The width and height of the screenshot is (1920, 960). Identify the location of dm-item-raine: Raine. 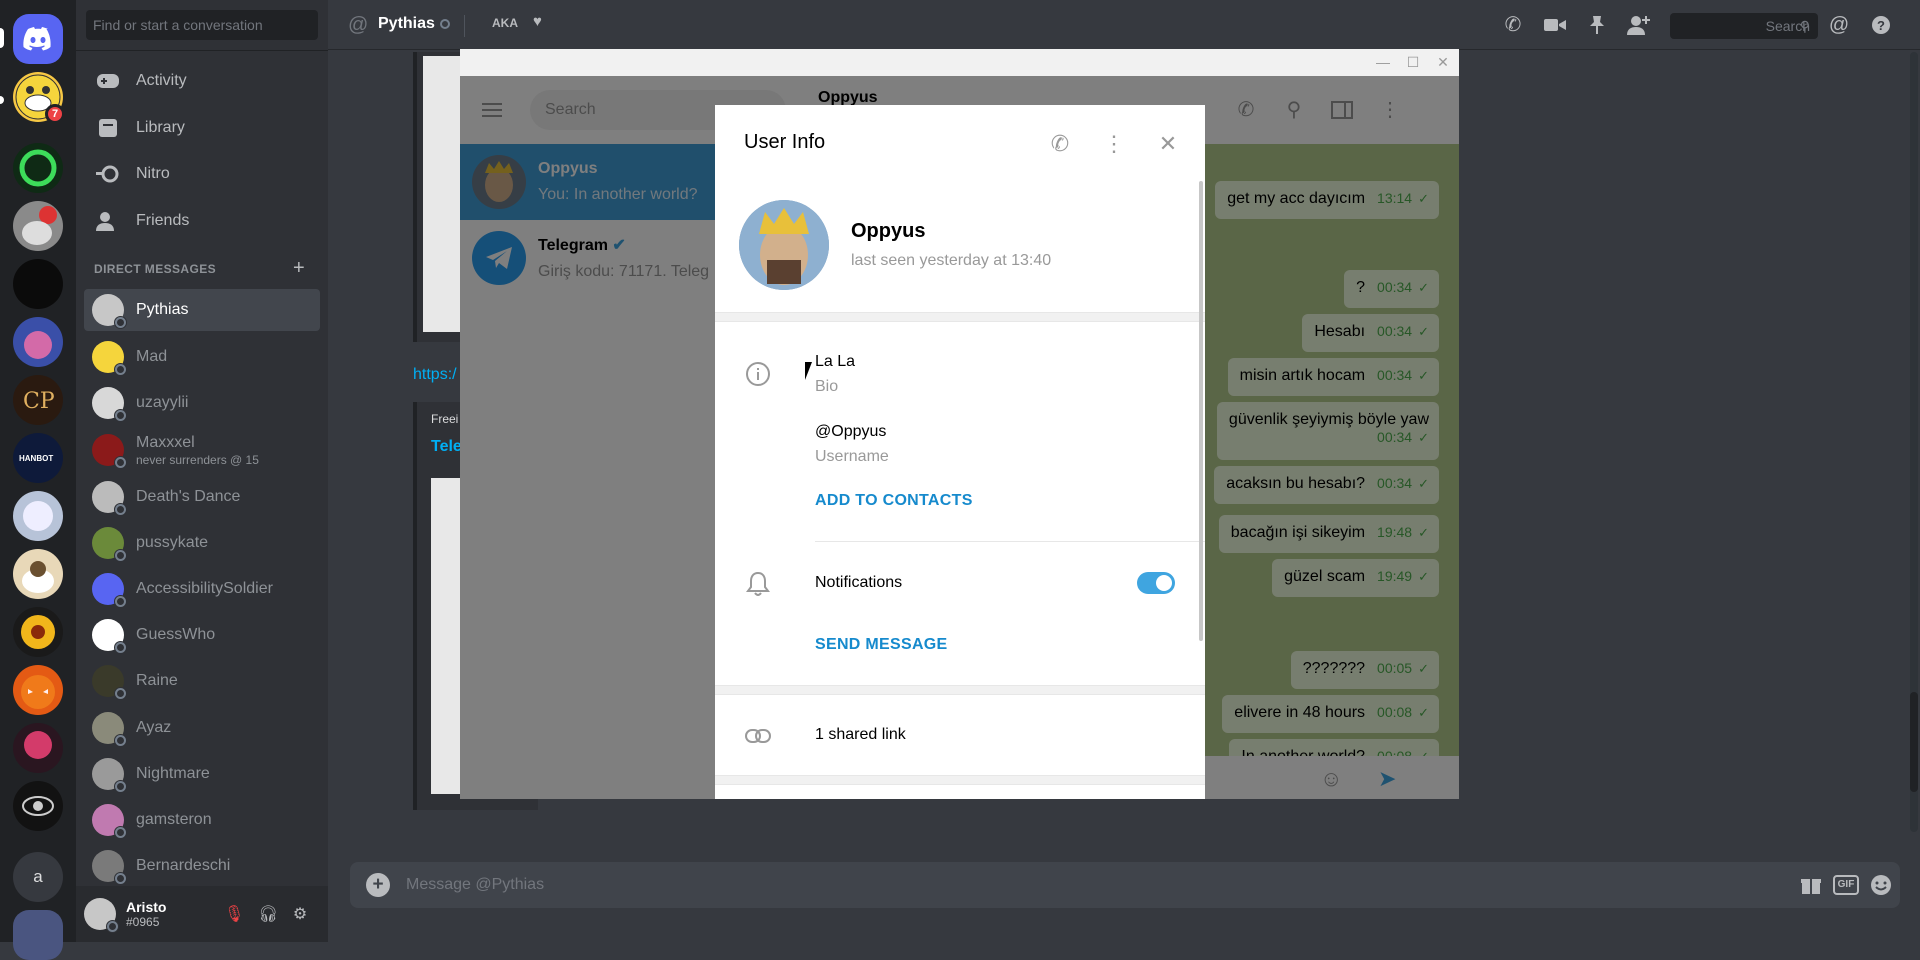
(202, 681).